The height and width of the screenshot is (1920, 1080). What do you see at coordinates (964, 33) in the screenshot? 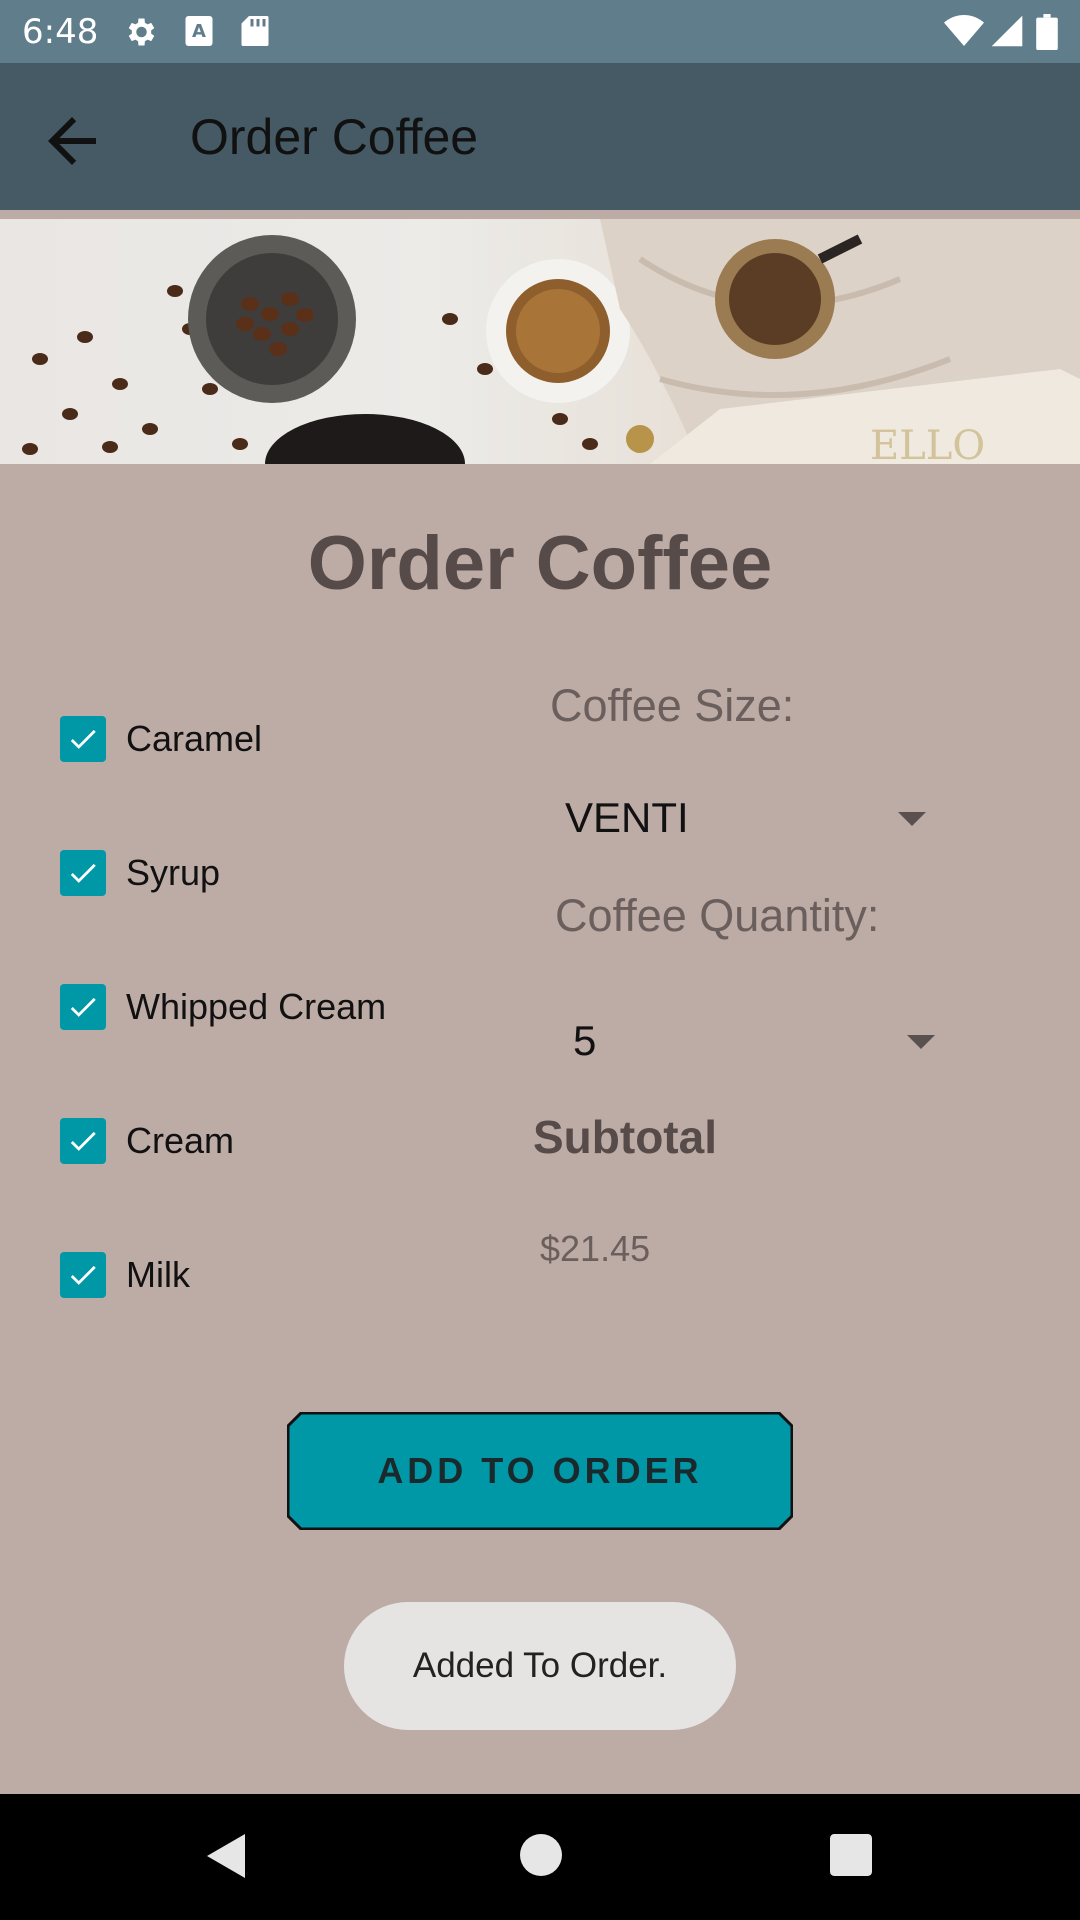
I see `wifi-icon` at bounding box center [964, 33].